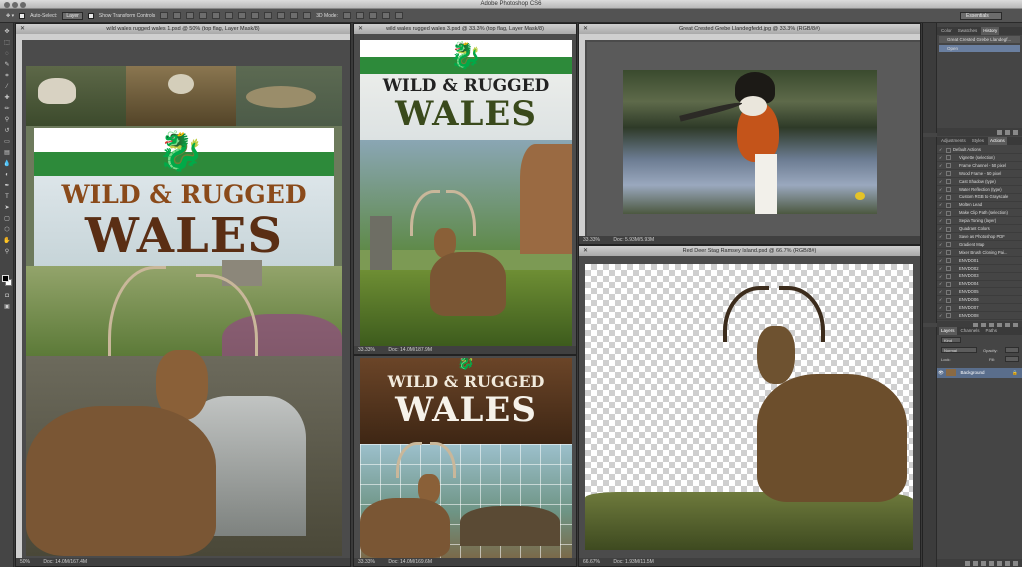 Image resolution: width=1022 pixels, height=567 pixels. I want to click on auto-select-checkbox, so click(22, 15).